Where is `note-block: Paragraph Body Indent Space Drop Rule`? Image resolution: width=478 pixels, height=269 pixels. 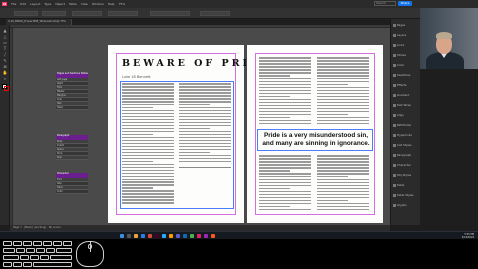 note-block: Paragraph Body Indent Space Drop Rule is located at coordinates (72, 147).